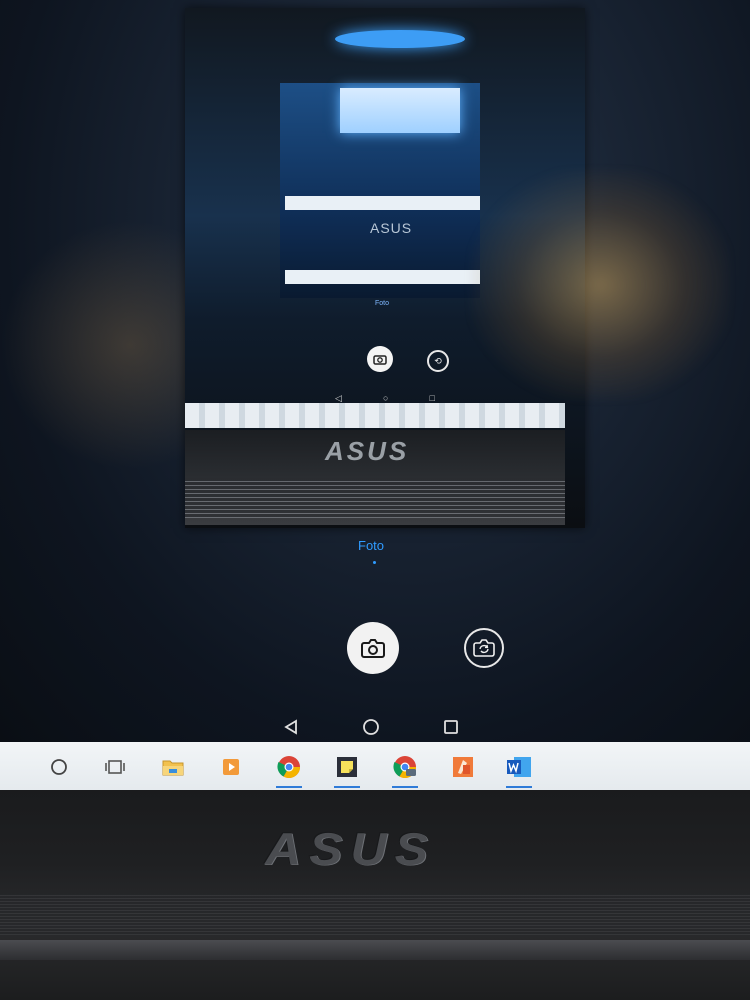 The width and height of the screenshot is (750, 1000). I want to click on shutter-button, so click(373, 648).